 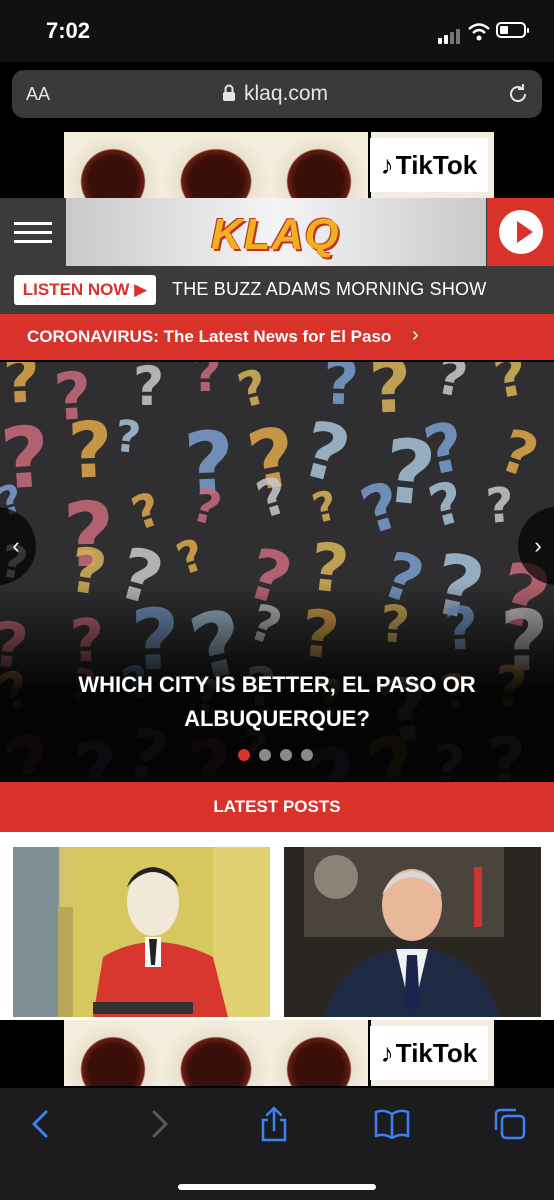 What do you see at coordinates (518, 94) in the screenshot?
I see `reload-icon` at bounding box center [518, 94].